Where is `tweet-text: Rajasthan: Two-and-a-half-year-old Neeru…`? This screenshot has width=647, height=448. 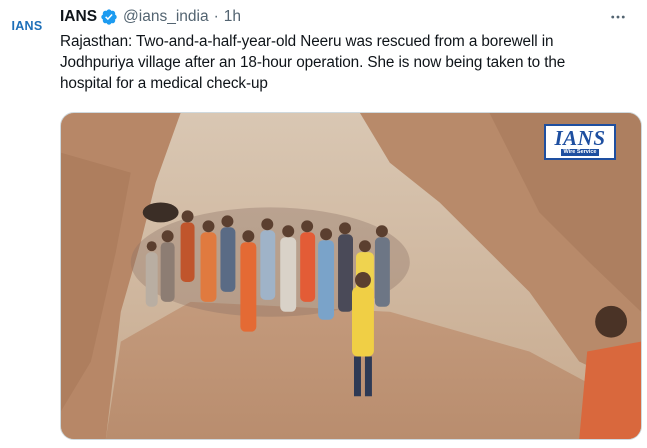
tweet-text: Rajasthan: Two-and-a-half-year-old Neeru… is located at coordinates (313, 62).